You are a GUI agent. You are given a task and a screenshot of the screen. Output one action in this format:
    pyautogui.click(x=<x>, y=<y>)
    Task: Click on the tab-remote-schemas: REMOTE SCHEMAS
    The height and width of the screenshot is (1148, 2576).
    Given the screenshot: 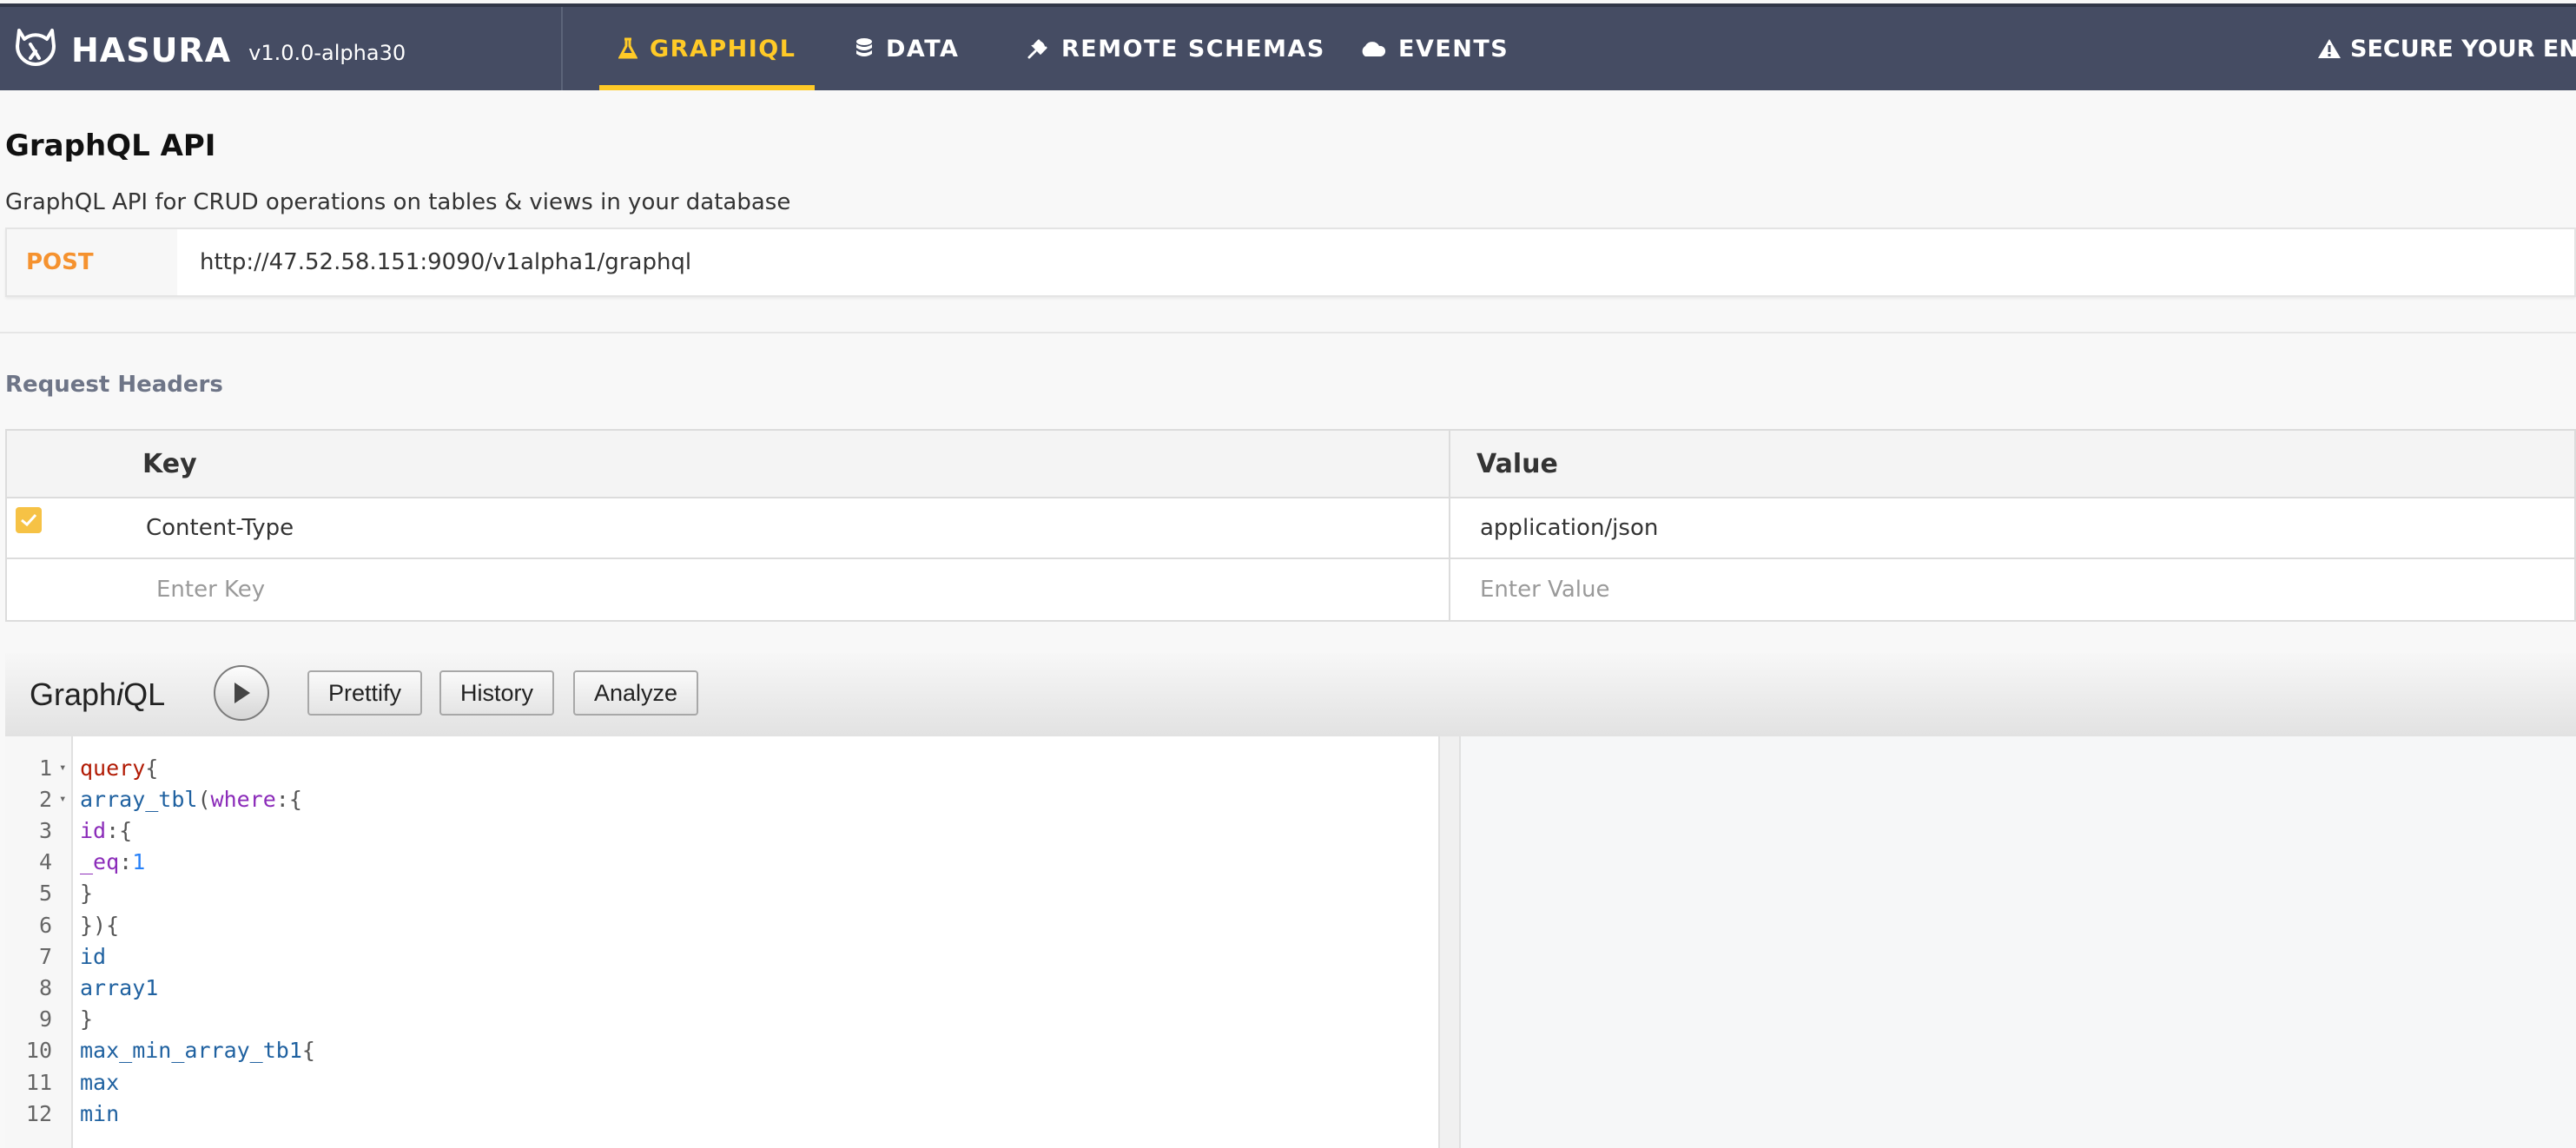 What is the action you would take?
    pyautogui.click(x=1176, y=48)
    